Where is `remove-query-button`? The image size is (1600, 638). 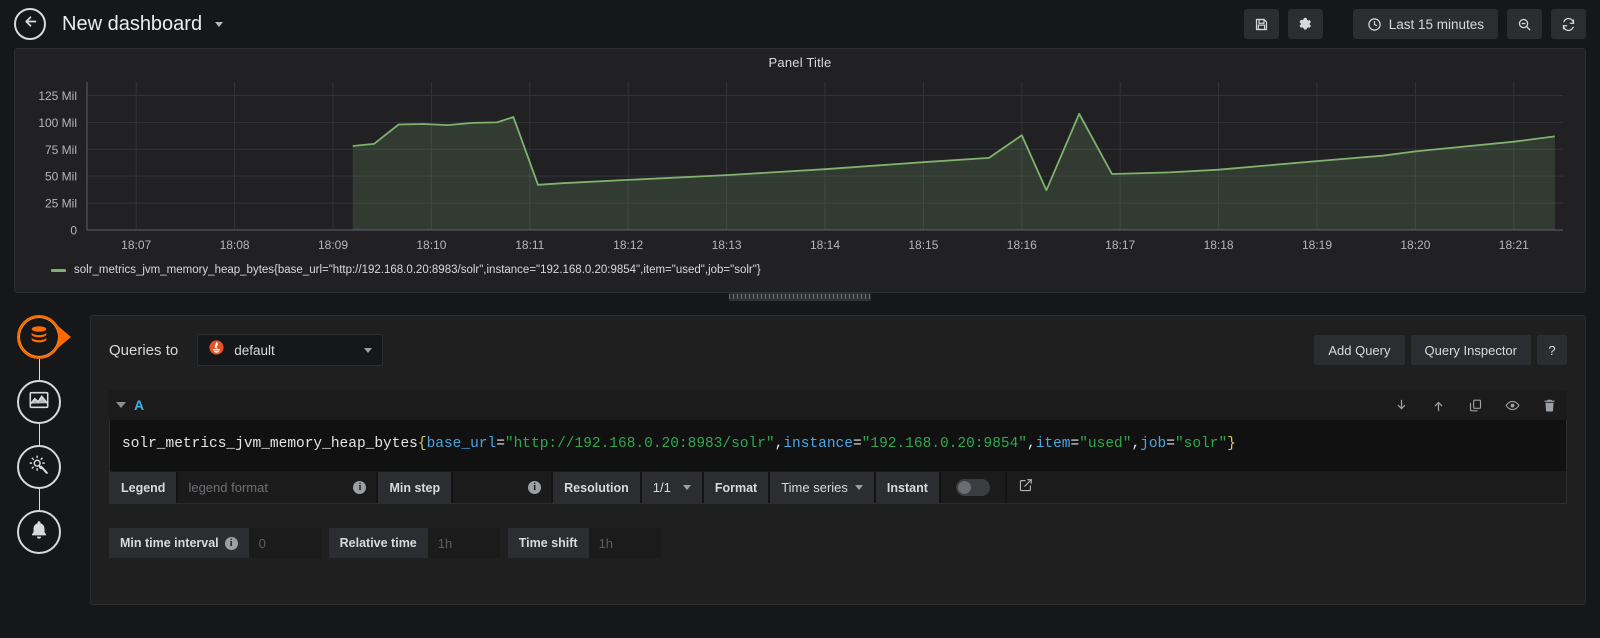 remove-query-button is located at coordinates (1549, 405).